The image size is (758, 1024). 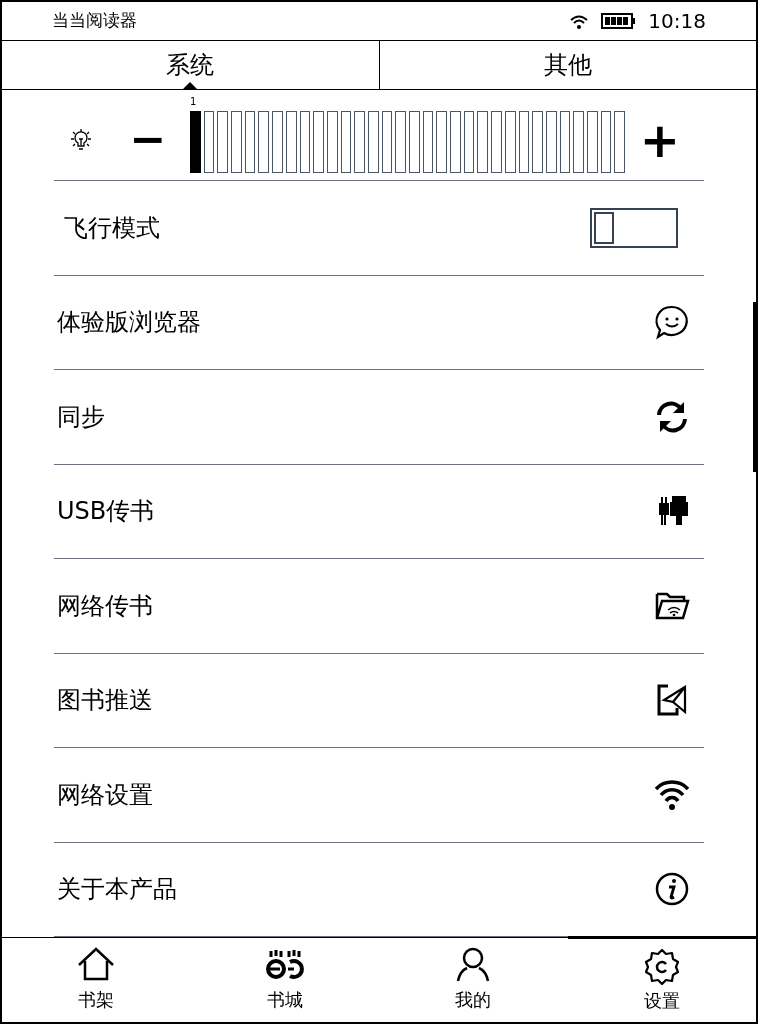 What do you see at coordinates (105, 795) in the screenshot?
I see `settings-label: 网络设置` at bounding box center [105, 795].